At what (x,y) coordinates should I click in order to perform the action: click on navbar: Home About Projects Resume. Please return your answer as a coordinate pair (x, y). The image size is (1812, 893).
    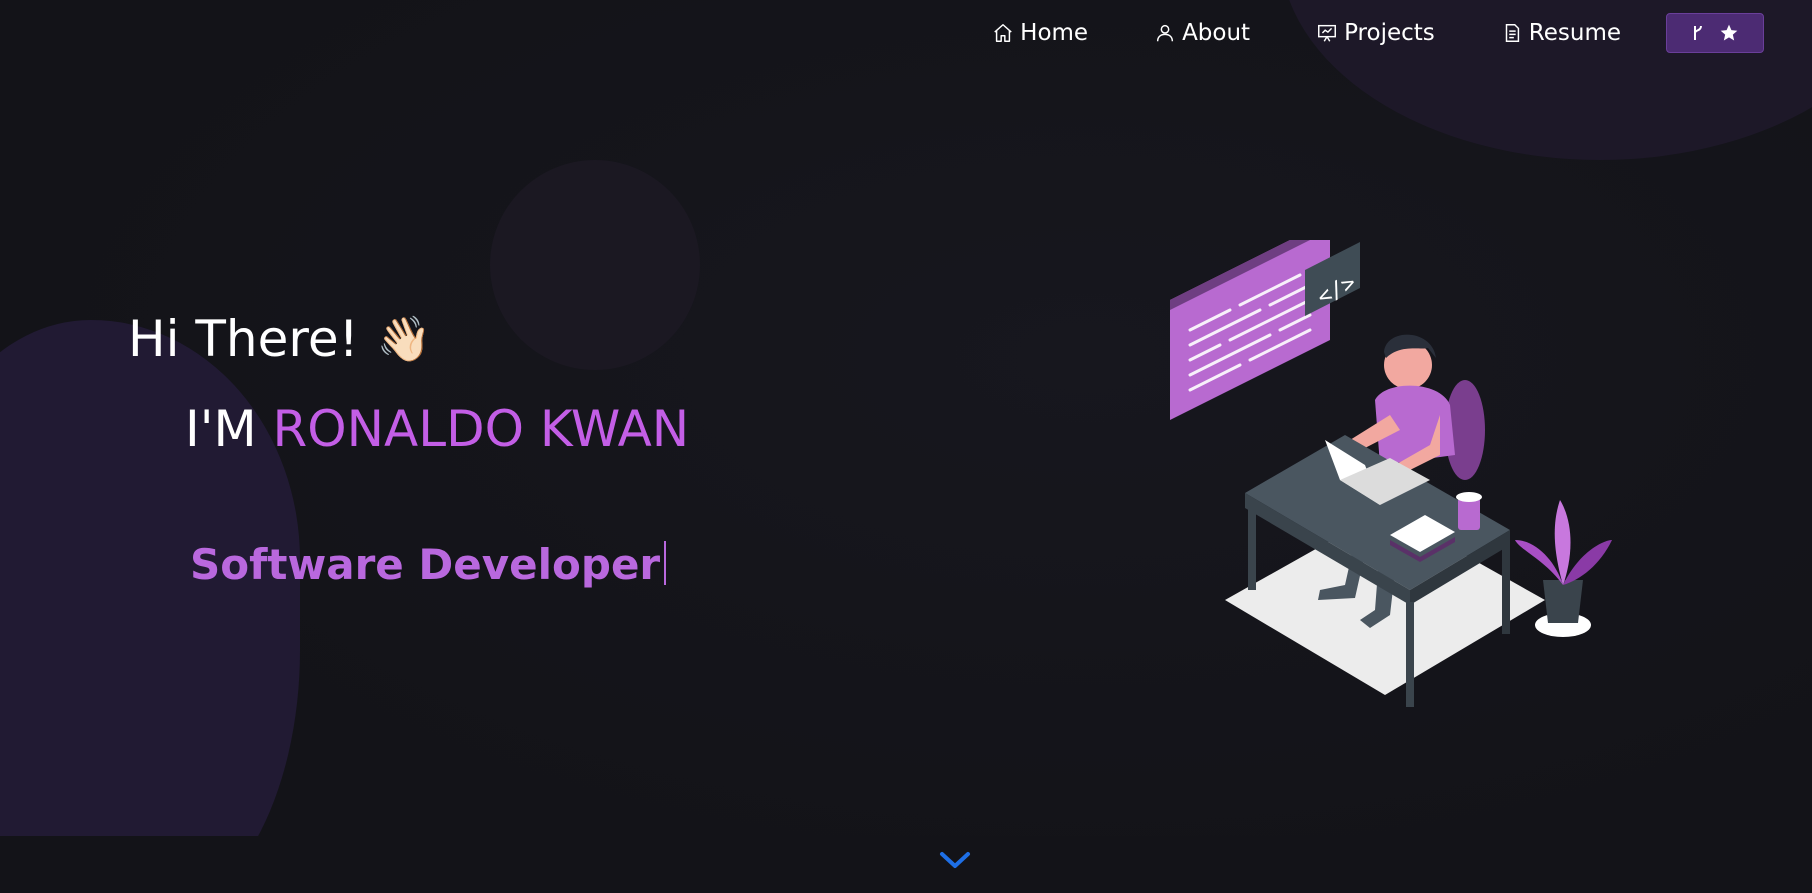
    Looking at the image, I should click on (1402, 33).